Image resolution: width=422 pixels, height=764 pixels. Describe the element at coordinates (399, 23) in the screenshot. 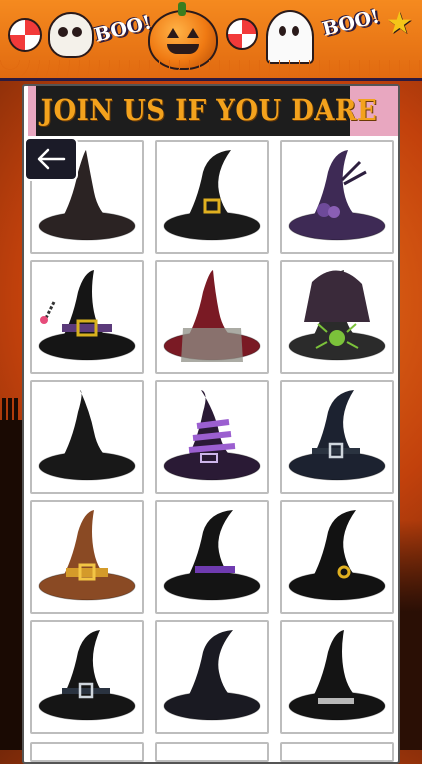

I see `star-icon: ★` at that location.